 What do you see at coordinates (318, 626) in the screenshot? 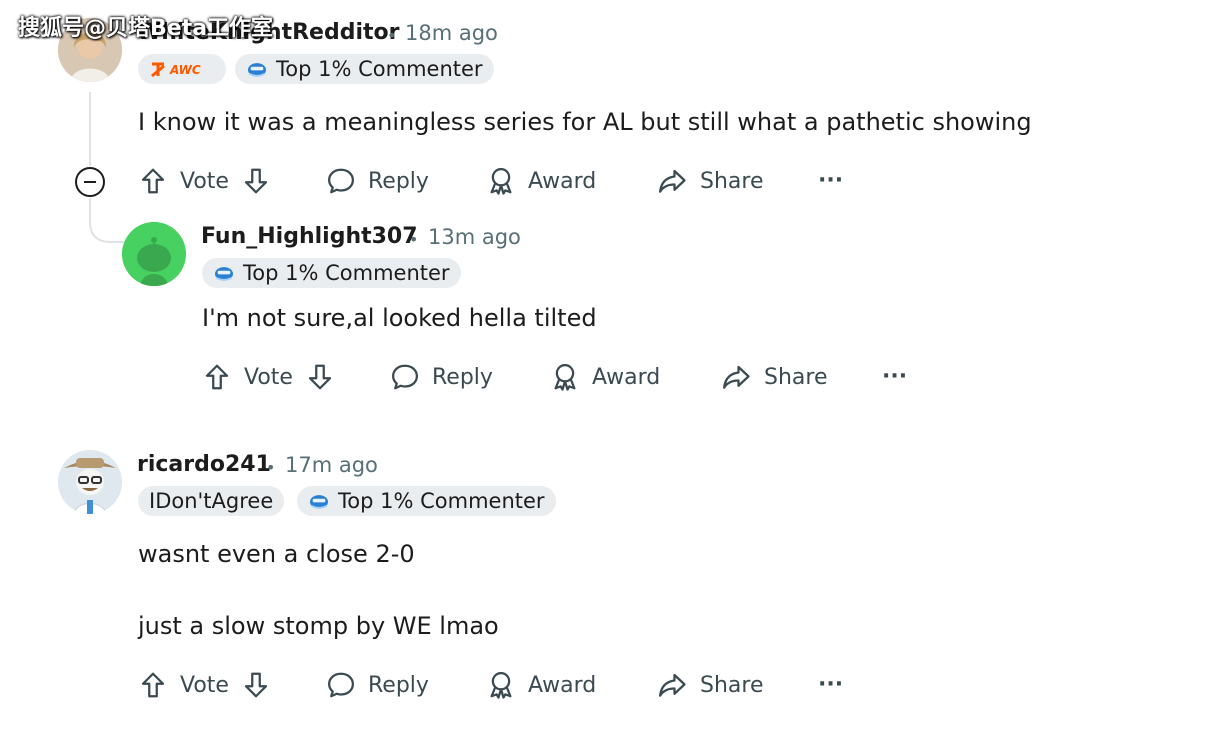
I see `comment-body-line: just a slow stomp by WE lmao` at bounding box center [318, 626].